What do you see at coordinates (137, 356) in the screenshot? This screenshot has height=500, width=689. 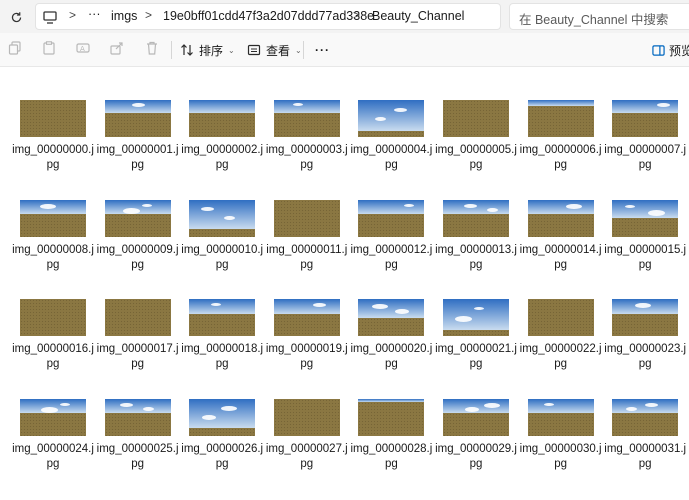 I see `file-name: img_00000017.jpg` at bounding box center [137, 356].